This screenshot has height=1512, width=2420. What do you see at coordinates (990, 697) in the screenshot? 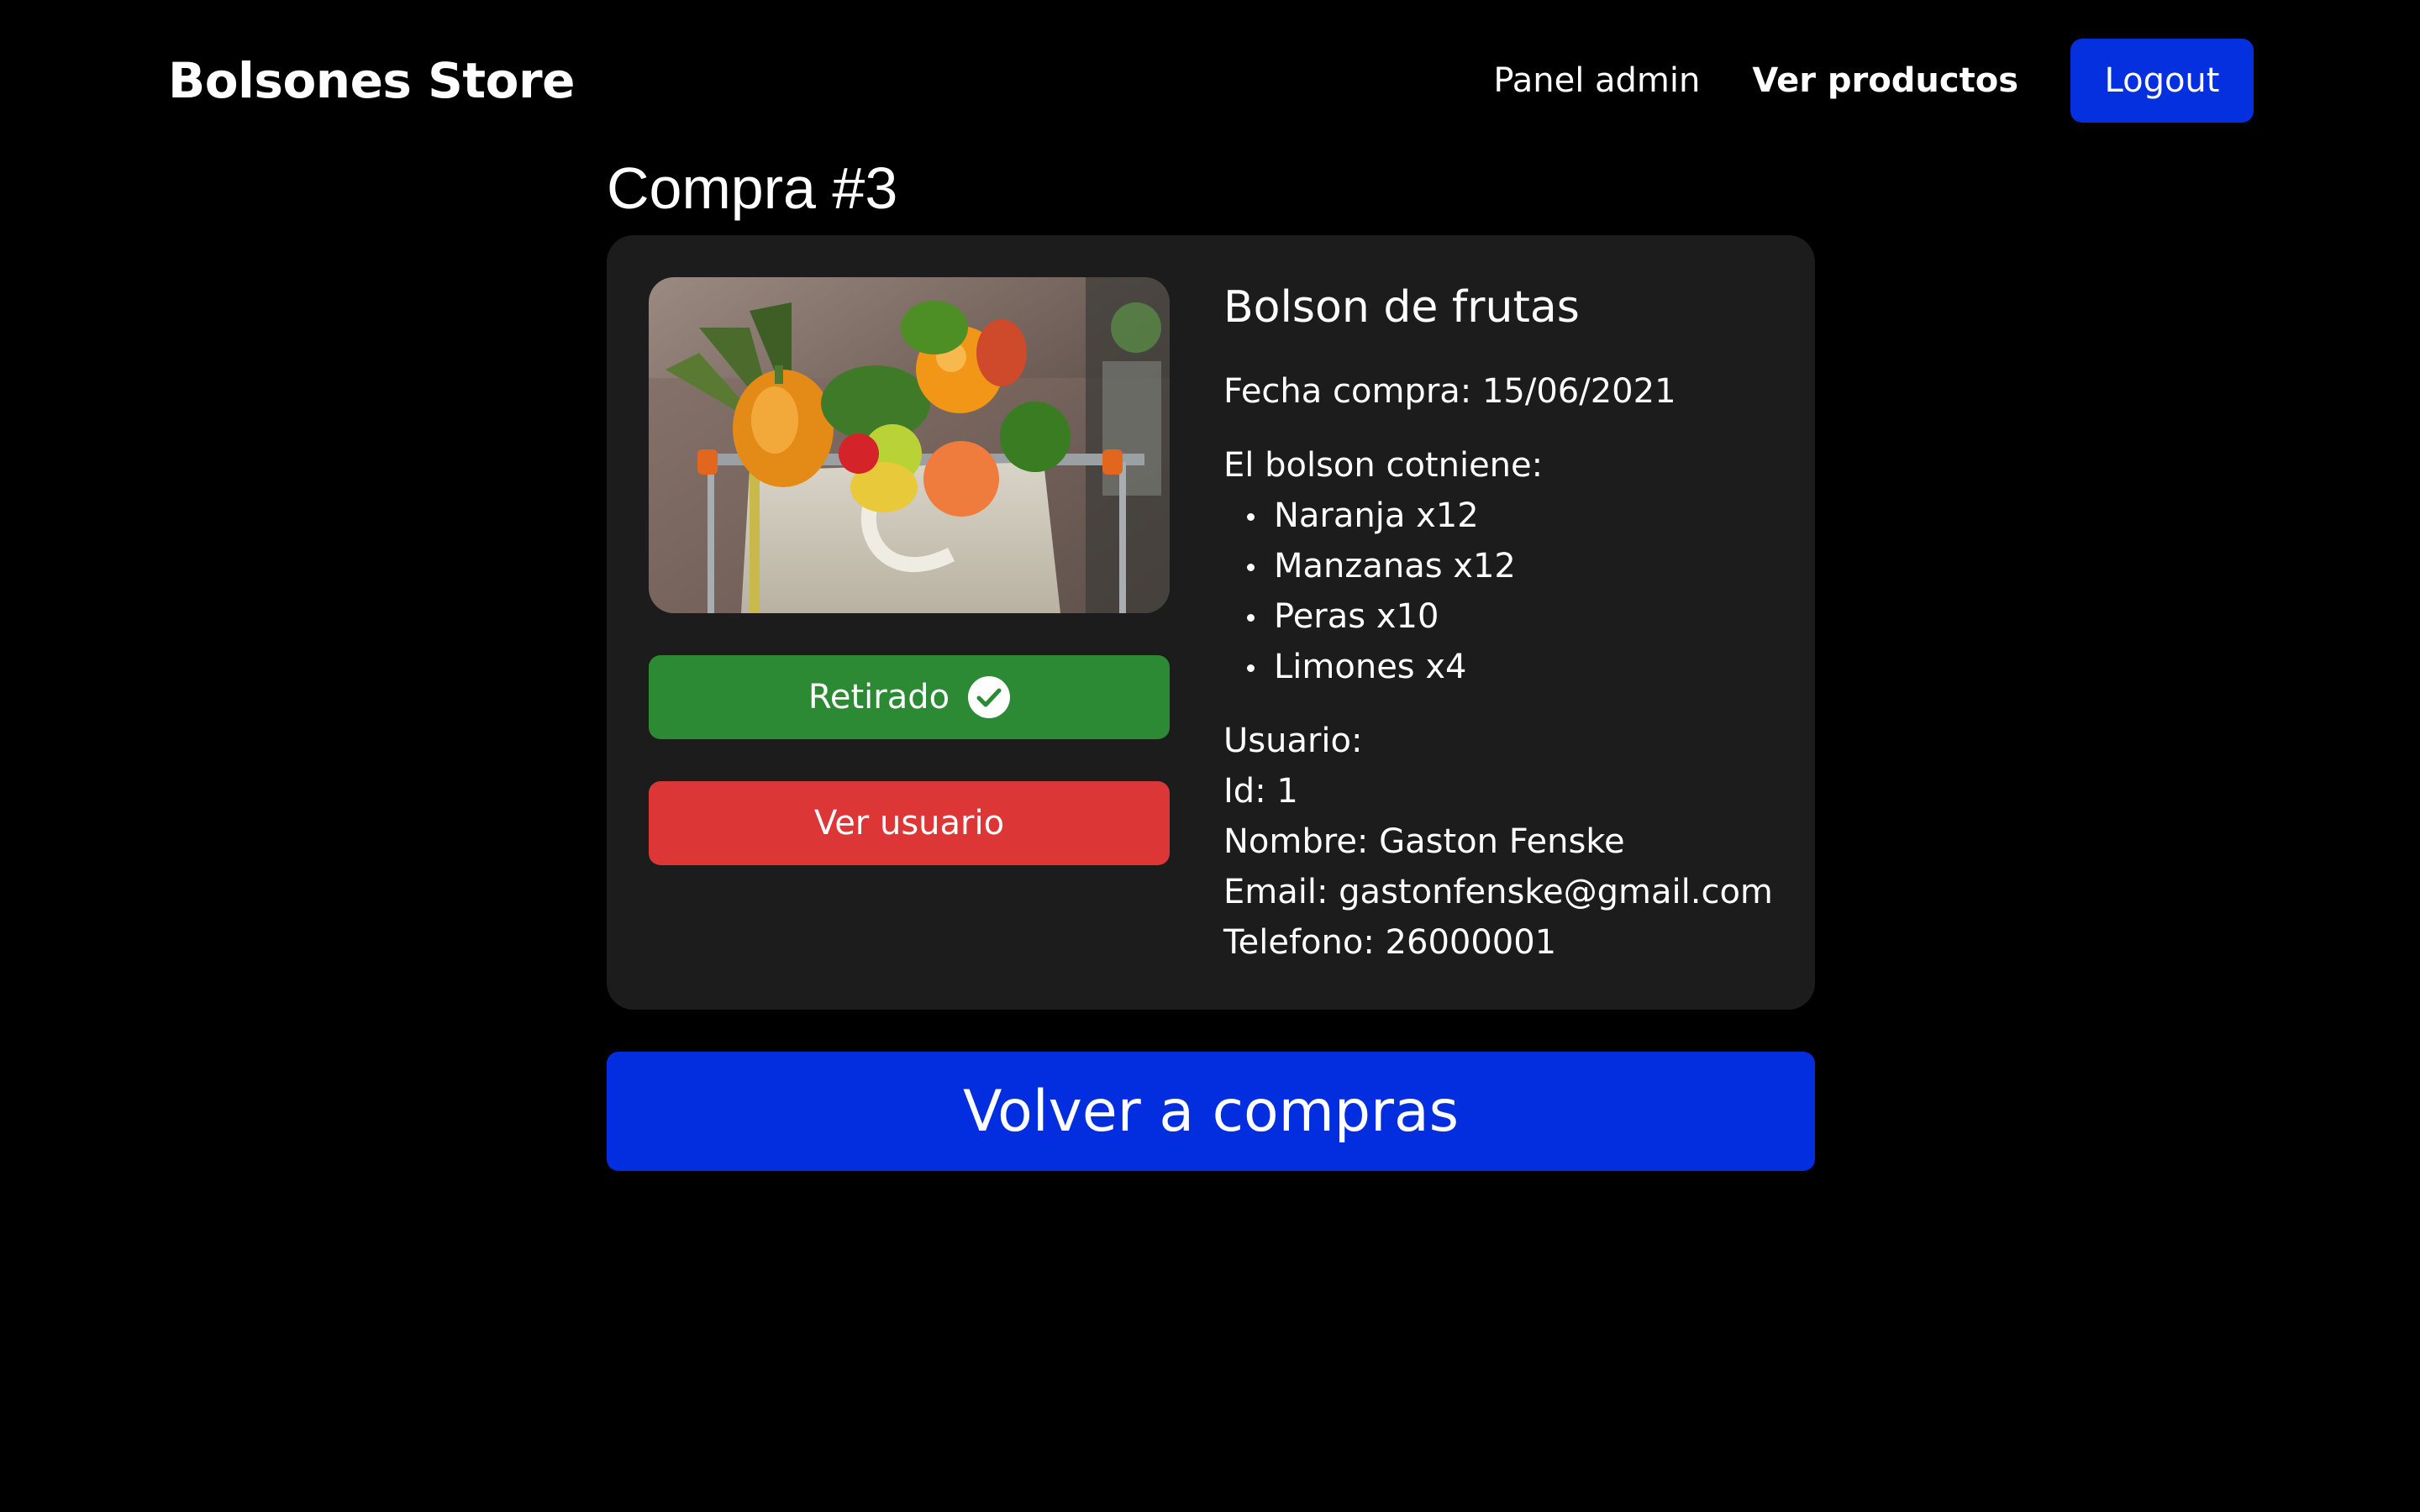
I see `check-circle-icon` at bounding box center [990, 697].